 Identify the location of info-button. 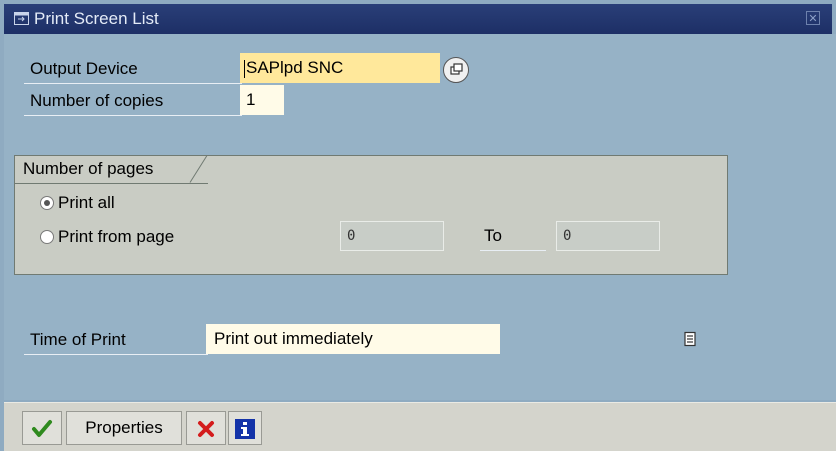
(245, 428).